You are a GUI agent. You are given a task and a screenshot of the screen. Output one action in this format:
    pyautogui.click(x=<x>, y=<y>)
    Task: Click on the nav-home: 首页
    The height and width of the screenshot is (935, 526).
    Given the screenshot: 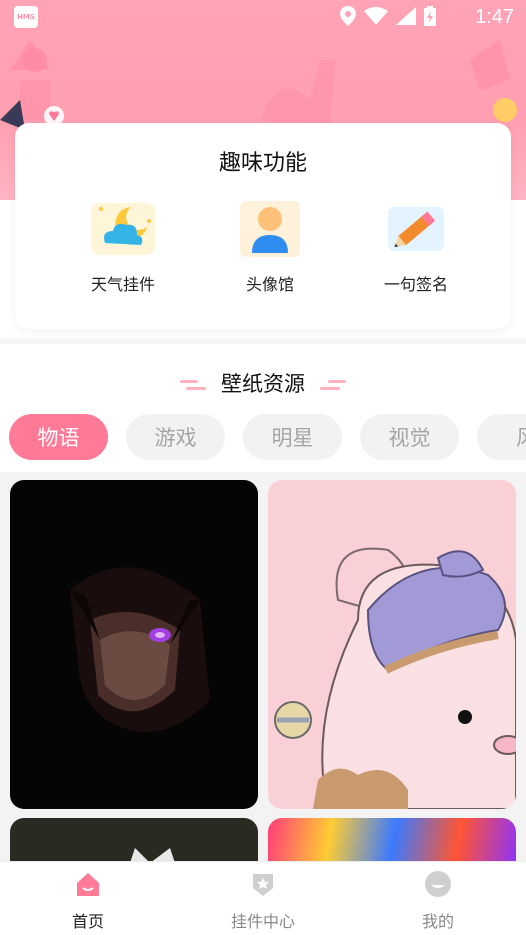 What is the action you would take?
    pyautogui.click(x=88, y=901)
    